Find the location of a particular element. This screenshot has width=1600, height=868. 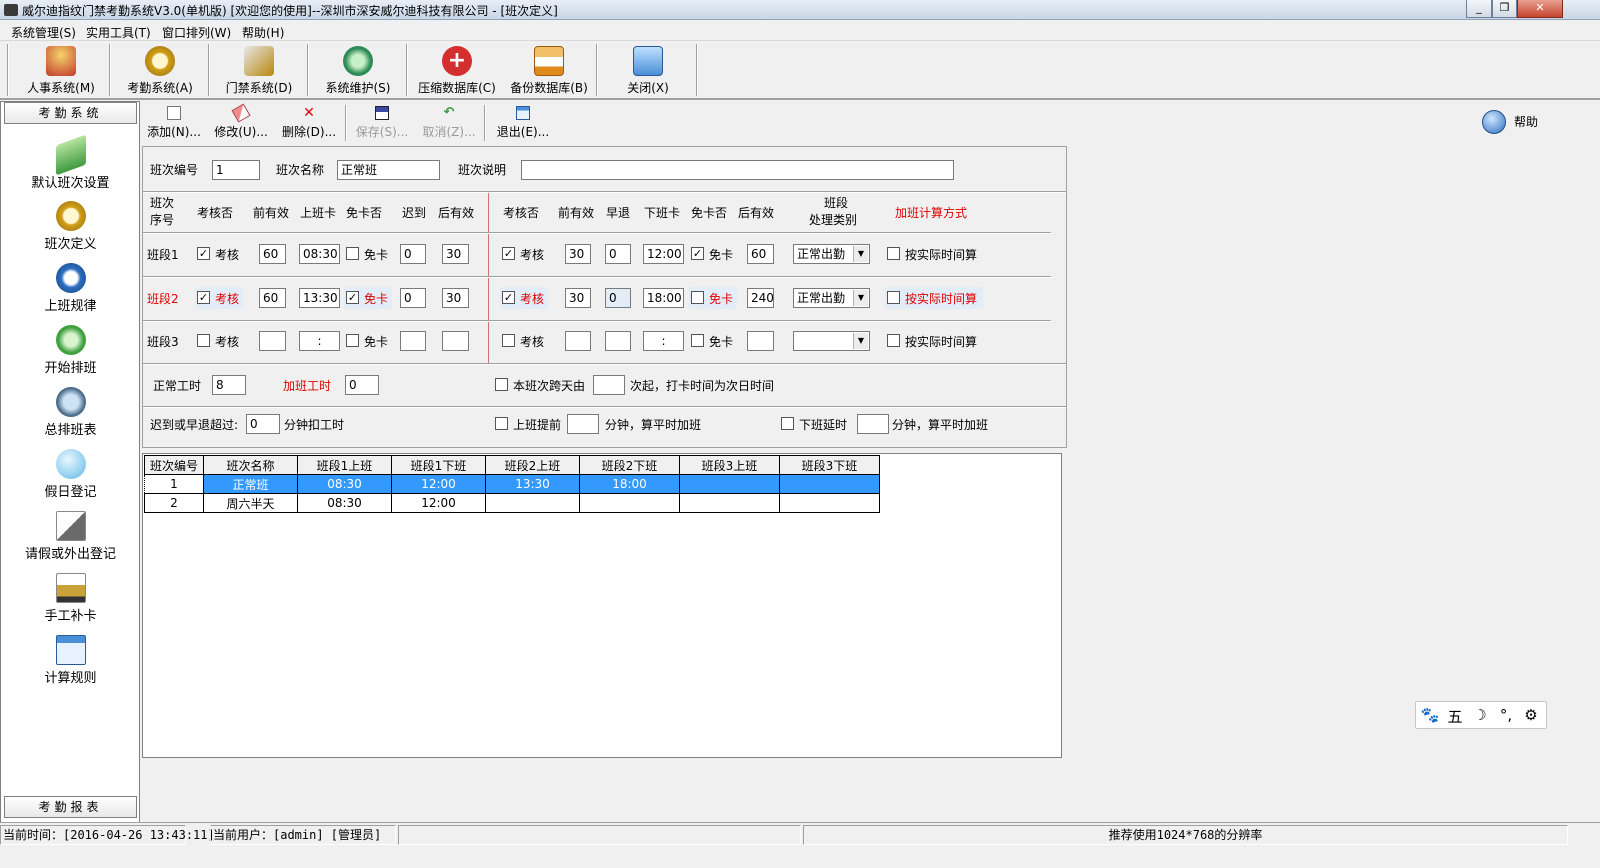

segment-1-late-input: 0 is located at coordinates (413, 254).